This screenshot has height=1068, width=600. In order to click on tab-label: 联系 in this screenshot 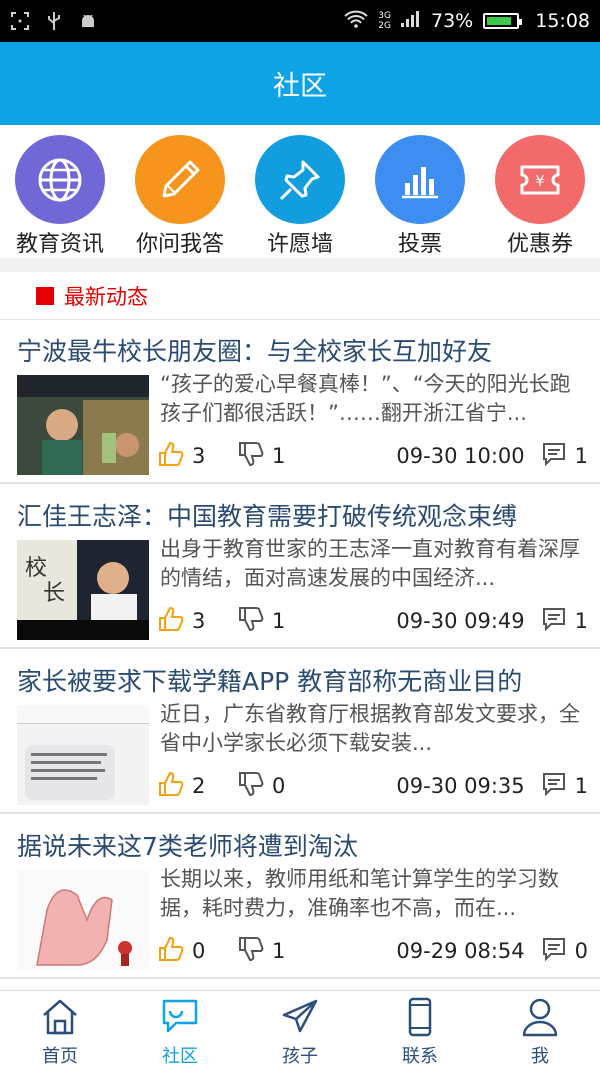, I will do `click(420, 1056)`.